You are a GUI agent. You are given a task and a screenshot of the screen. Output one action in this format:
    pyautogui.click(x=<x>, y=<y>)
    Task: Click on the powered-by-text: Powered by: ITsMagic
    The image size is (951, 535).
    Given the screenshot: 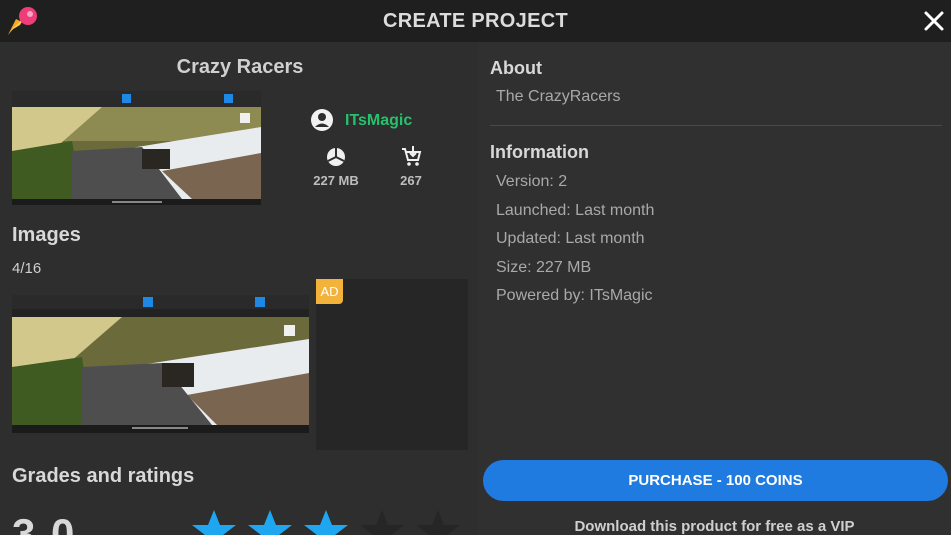 What is the action you would take?
    pyautogui.click(x=574, y=295)
    